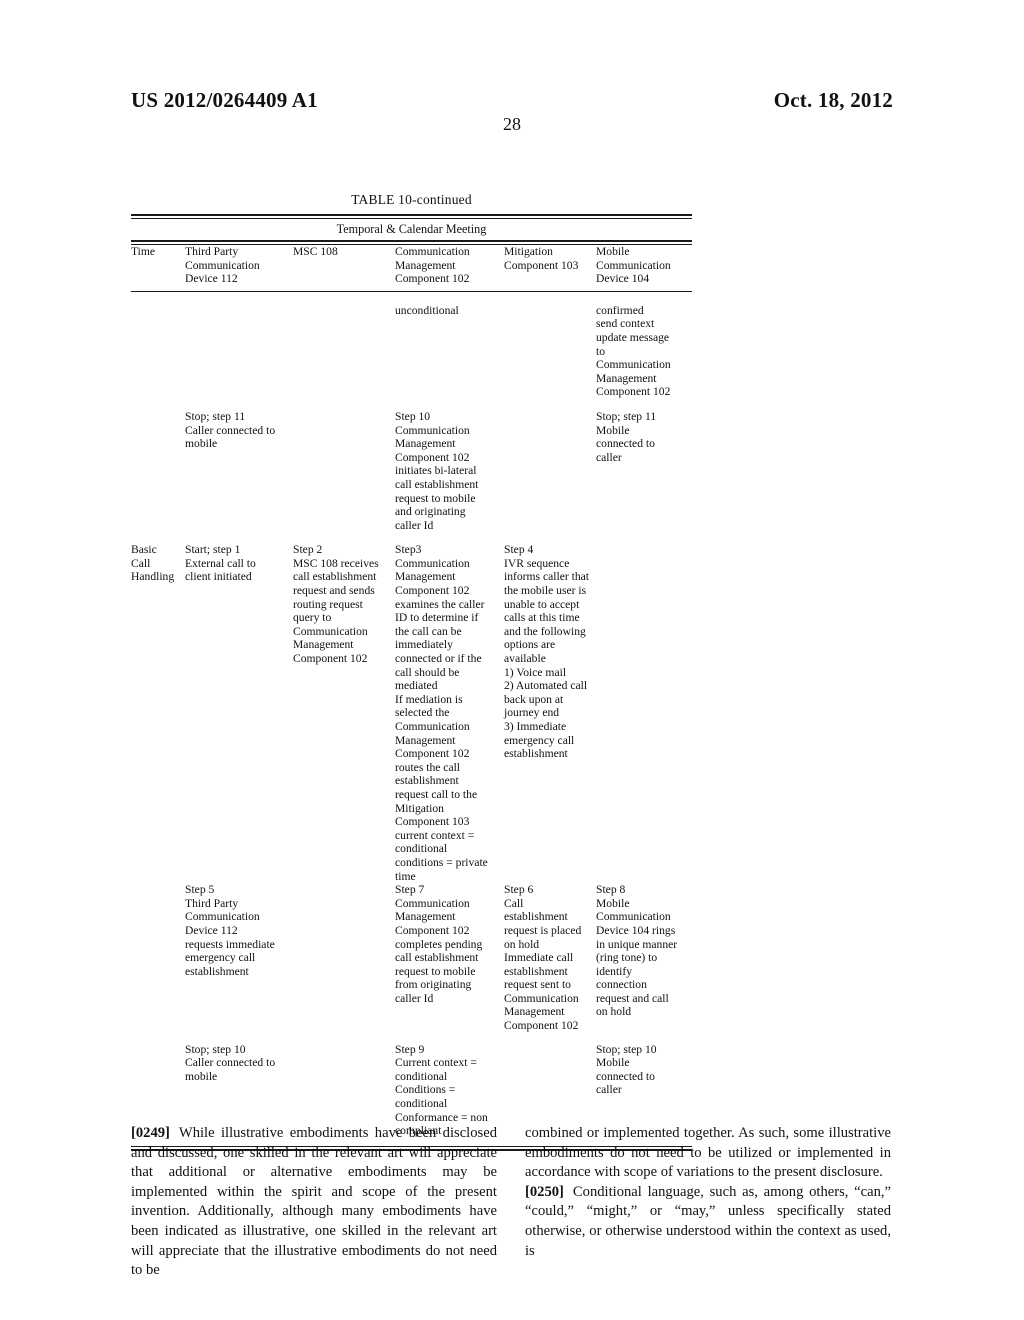 The height and width of the screenshot is (1320, 1024). Describe the element at coordinates (230, 1062) in the screenshot. I see `cell-third-party: Stop; step 10 Caller connected to mobile` at that location.